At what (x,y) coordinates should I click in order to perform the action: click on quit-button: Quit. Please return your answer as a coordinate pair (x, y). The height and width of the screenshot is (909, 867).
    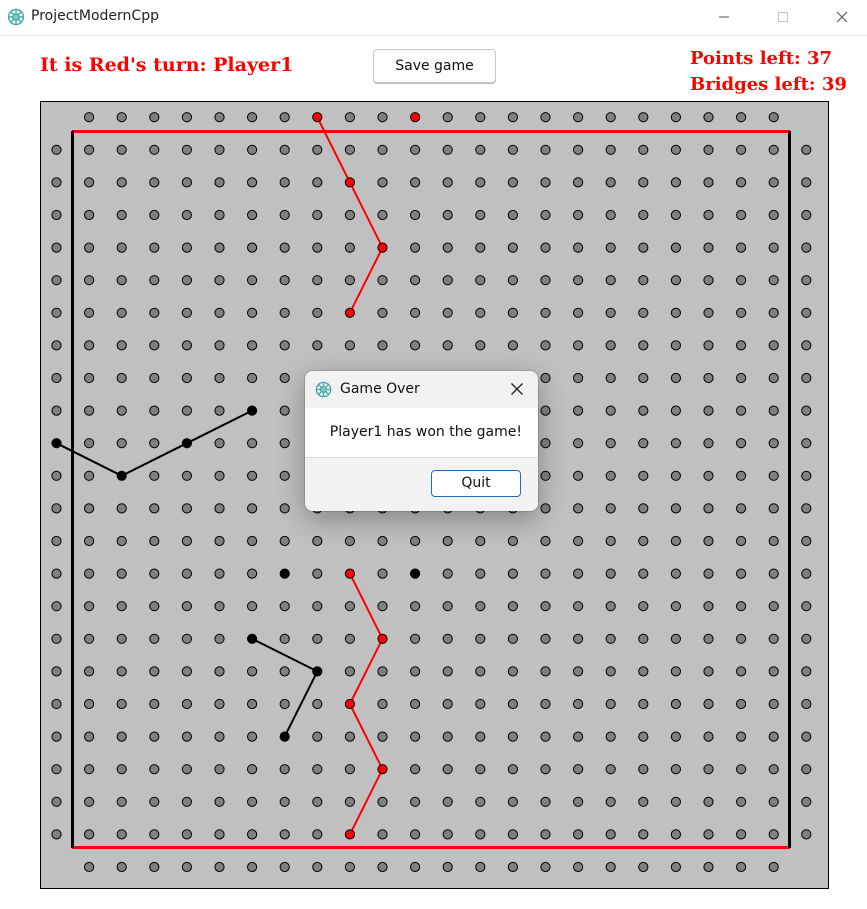
    Looking at the image, I should click on (476, 483).